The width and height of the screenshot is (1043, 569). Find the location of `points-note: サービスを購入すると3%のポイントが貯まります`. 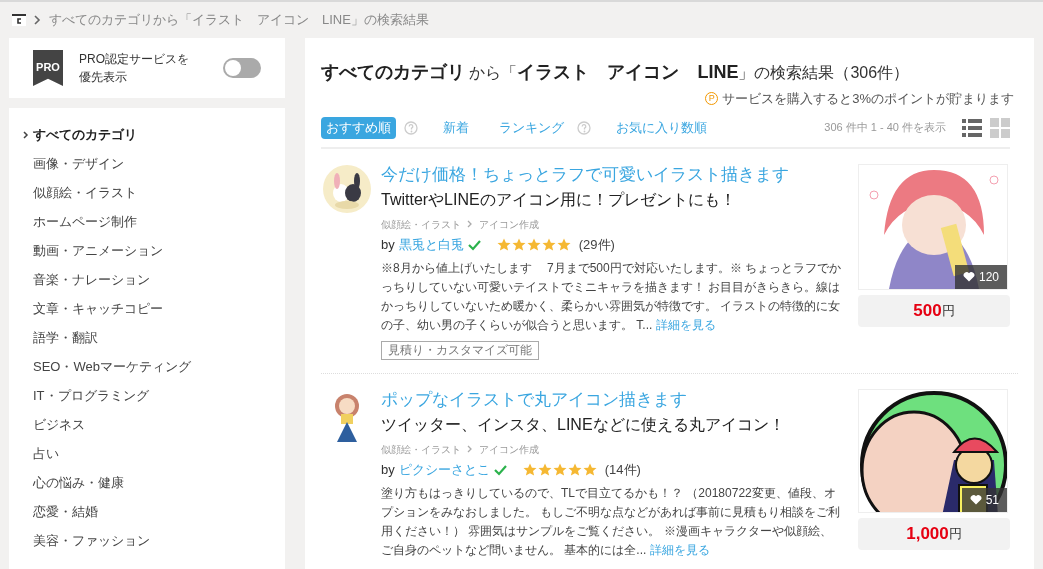

points-note: サービスを購入すると3%のポイントが貯まります is located at coordinates (868, 99).